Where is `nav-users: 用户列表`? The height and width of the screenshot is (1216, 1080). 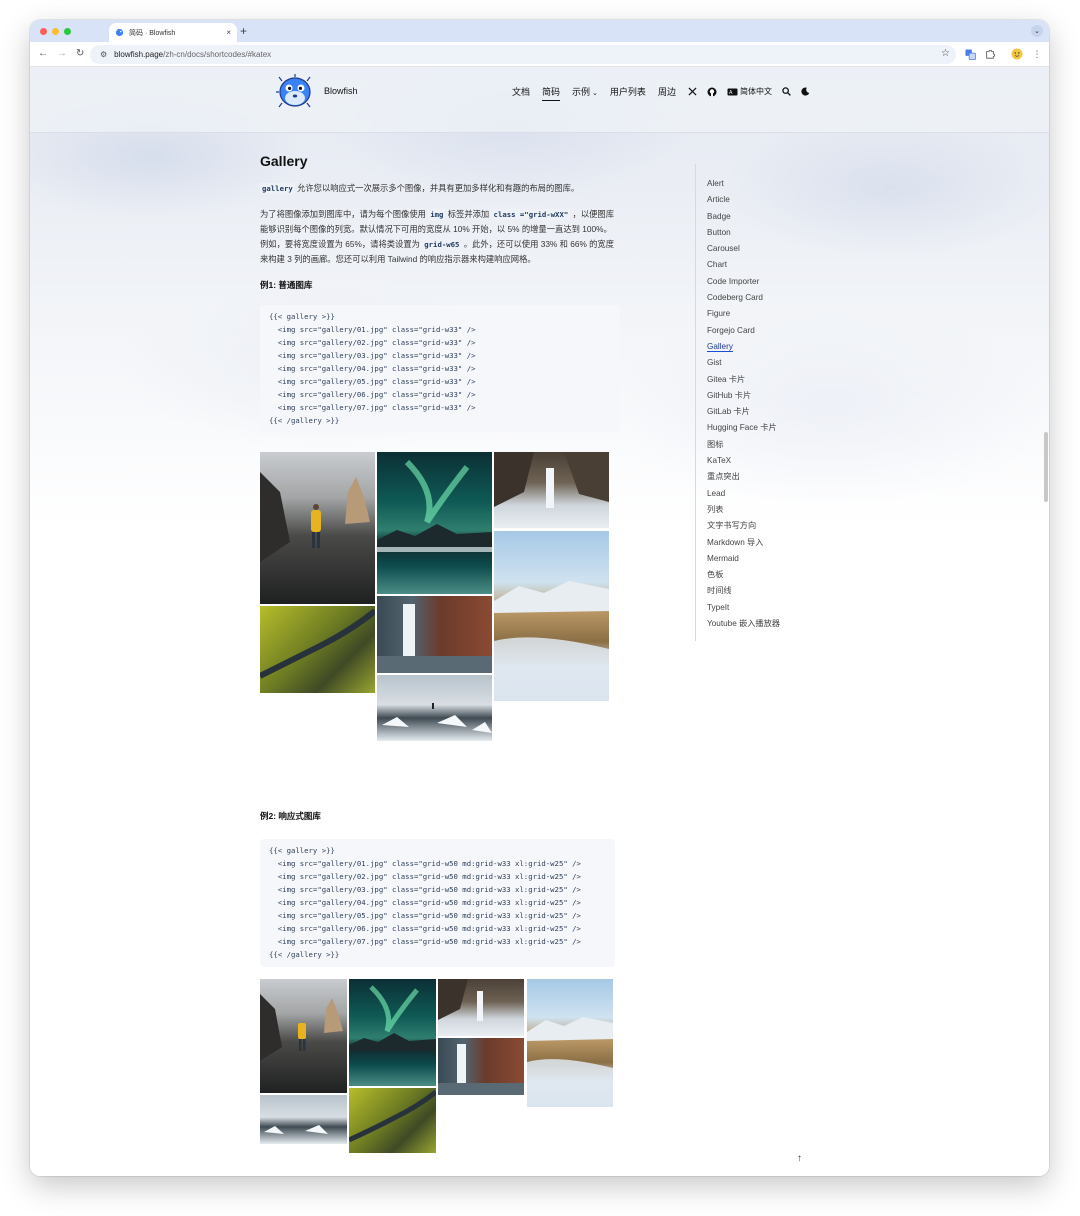 nav-users: 用户列表 is located at coordinates (628, 91).